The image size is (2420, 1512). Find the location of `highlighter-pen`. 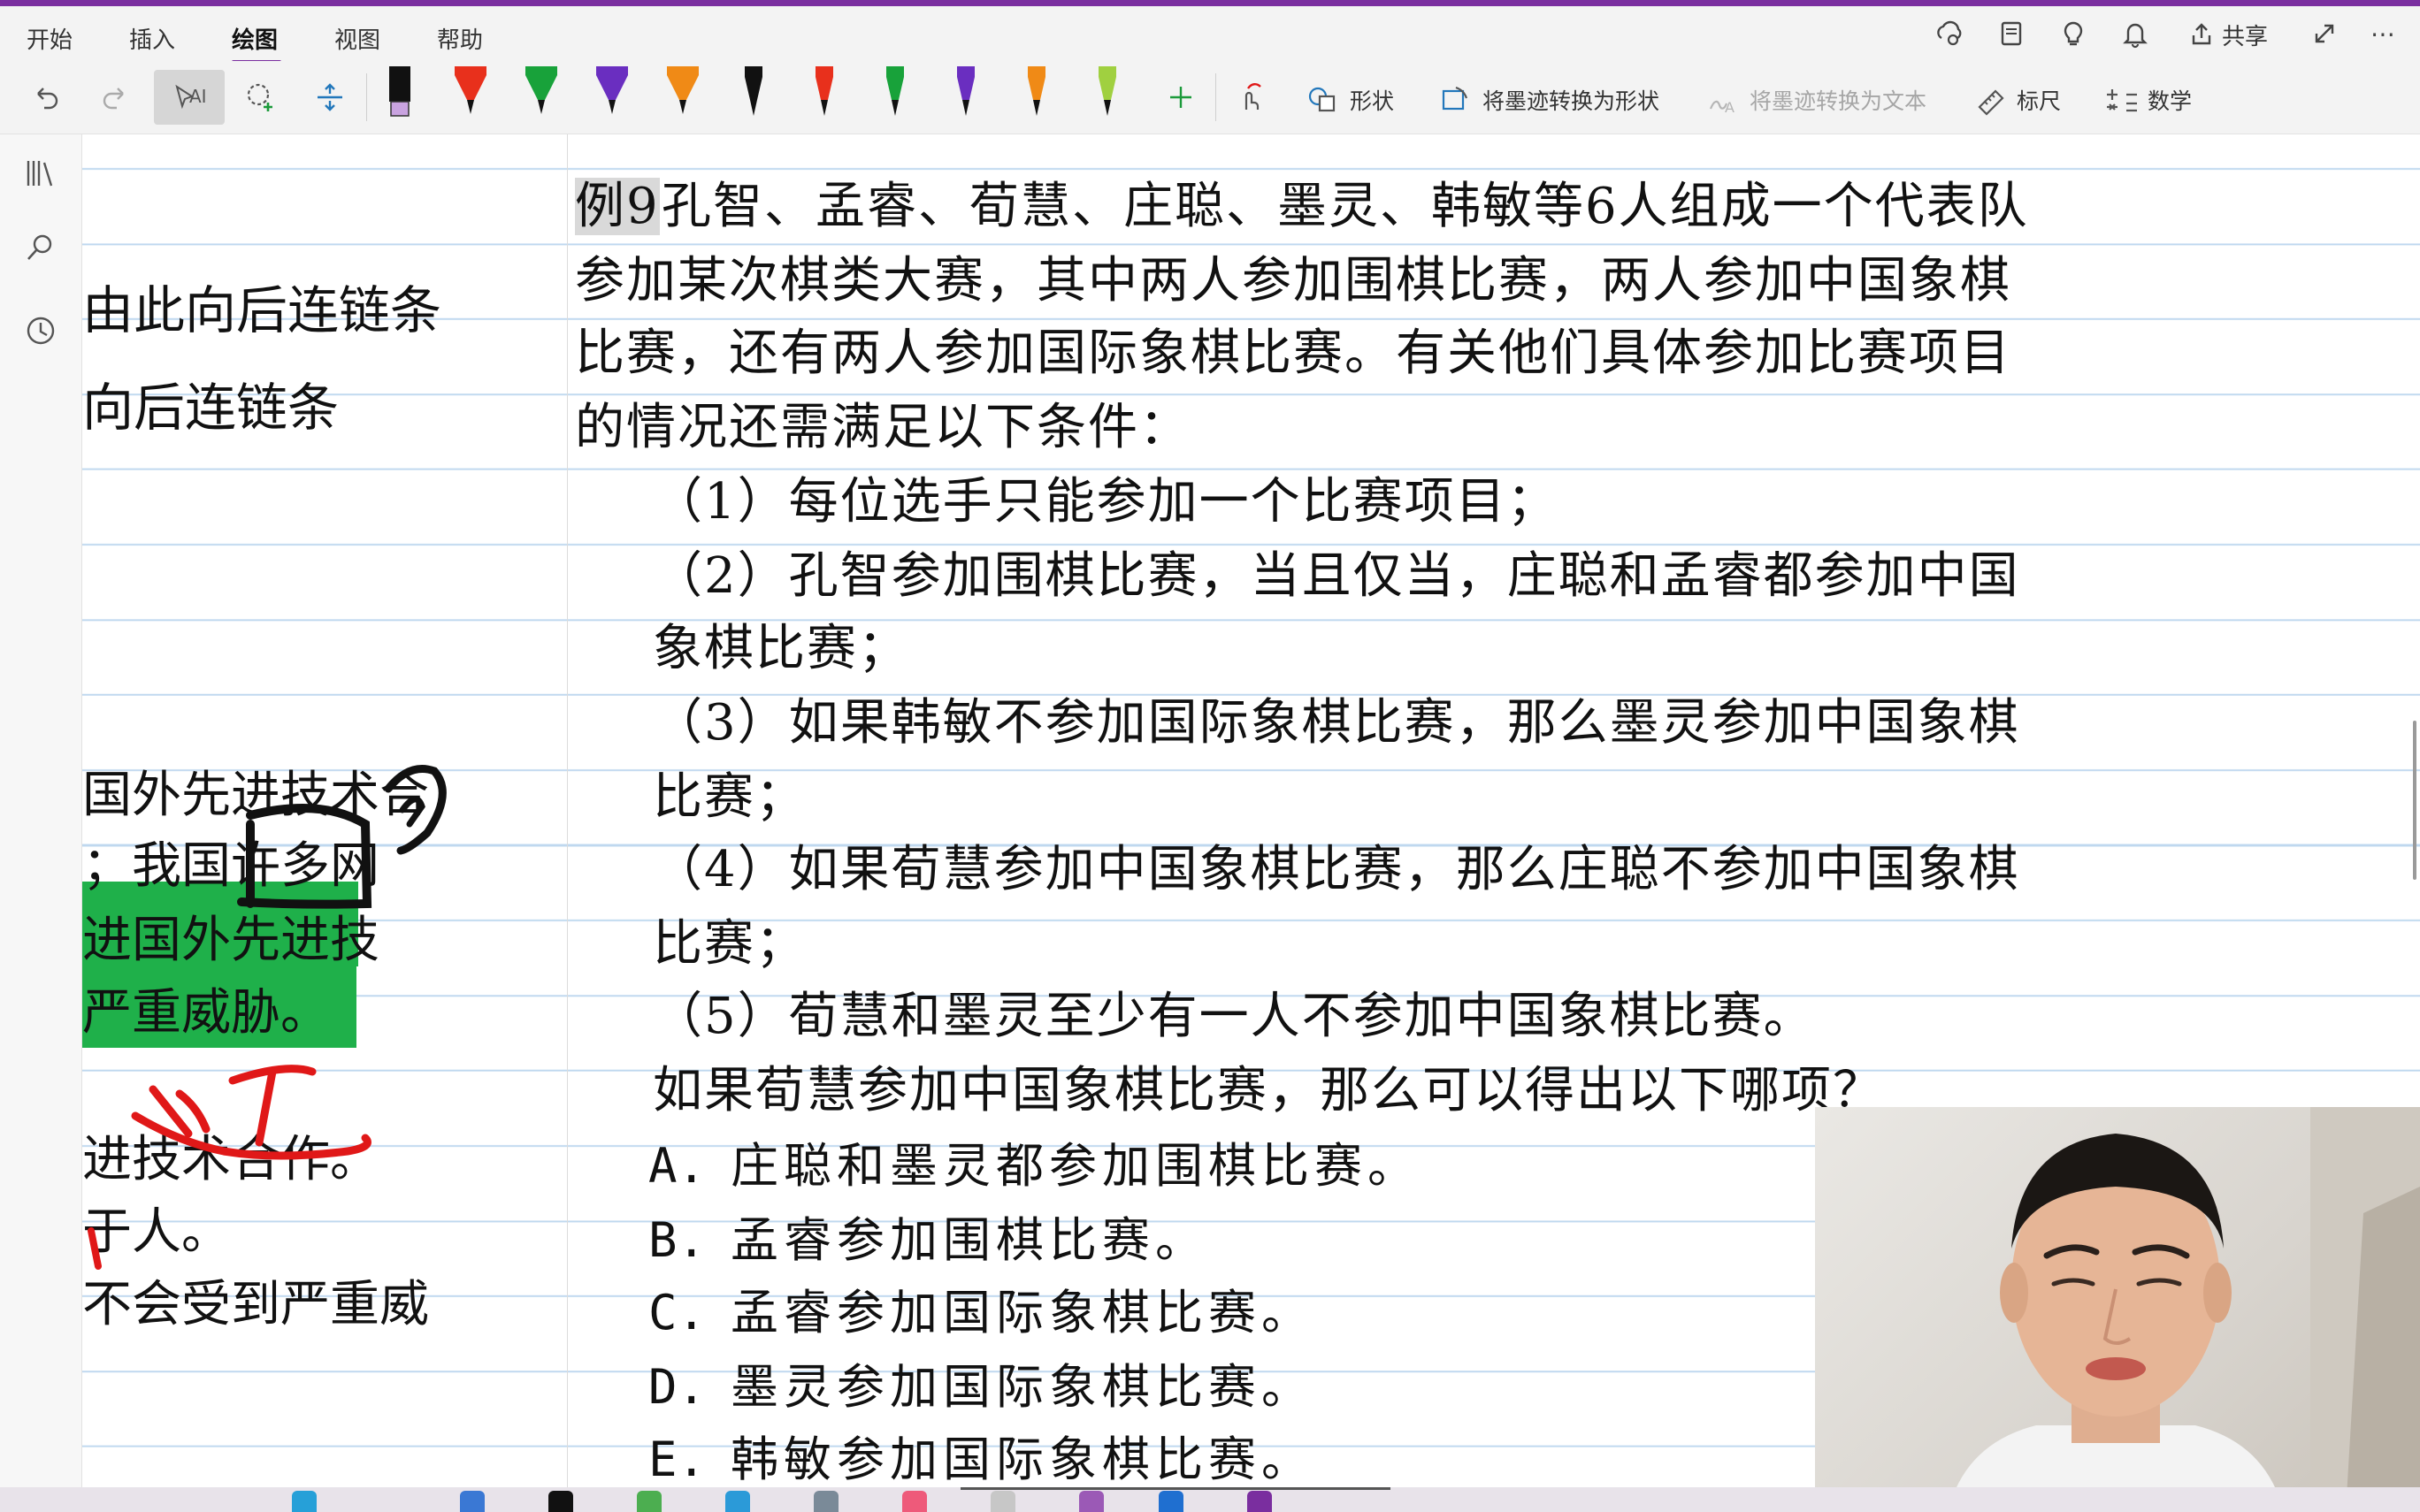

highlighter-pen is located at coordinates (400, 97).